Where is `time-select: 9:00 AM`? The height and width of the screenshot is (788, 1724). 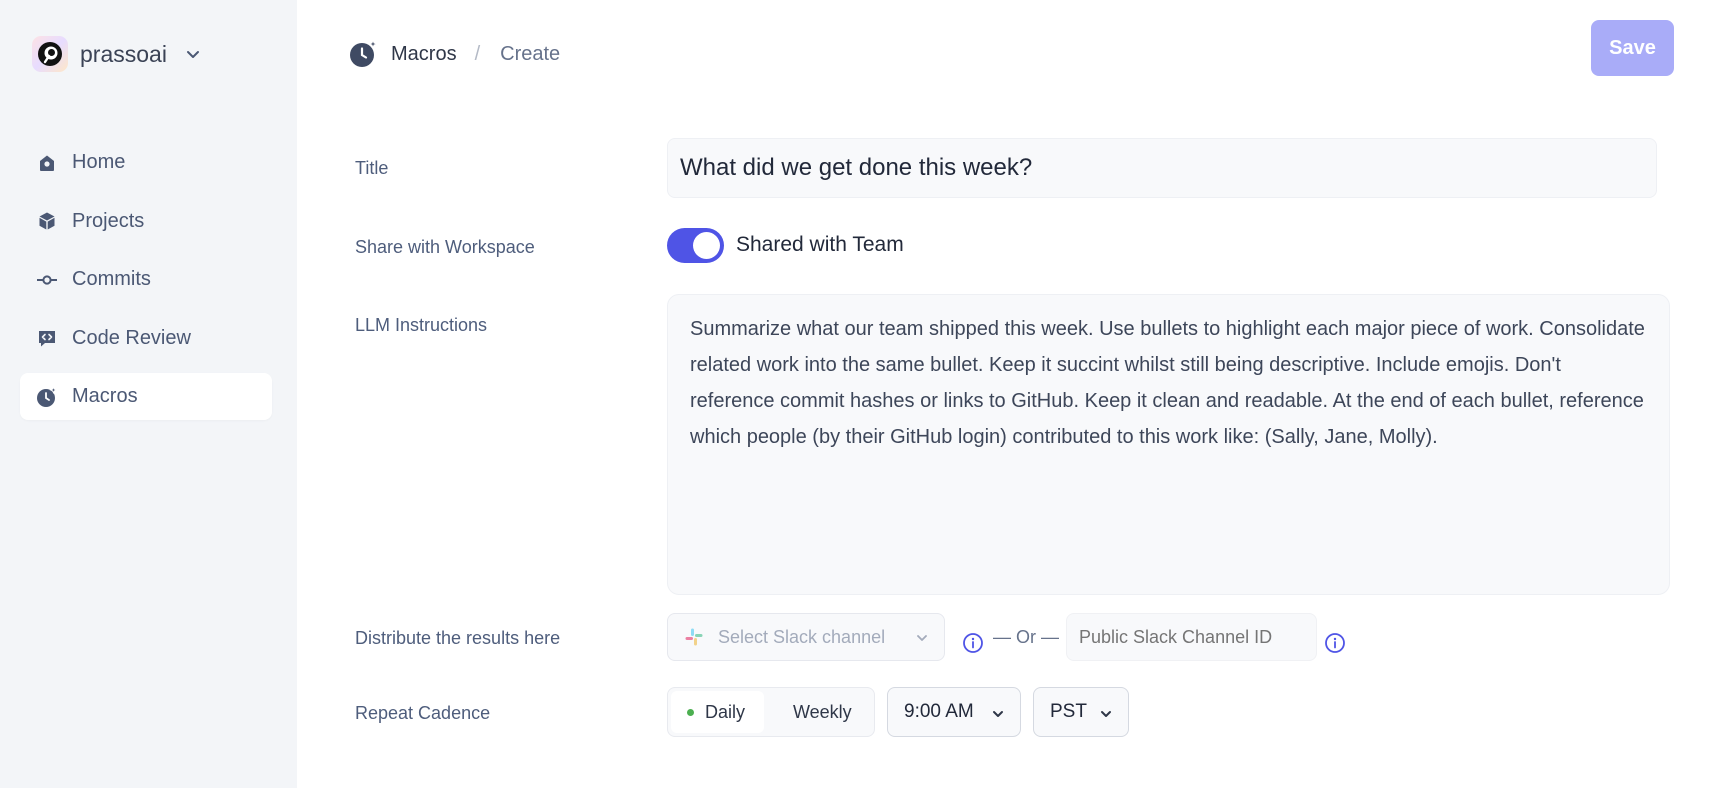 time-select: 9:00 AM is located at coordinates (954, 712).